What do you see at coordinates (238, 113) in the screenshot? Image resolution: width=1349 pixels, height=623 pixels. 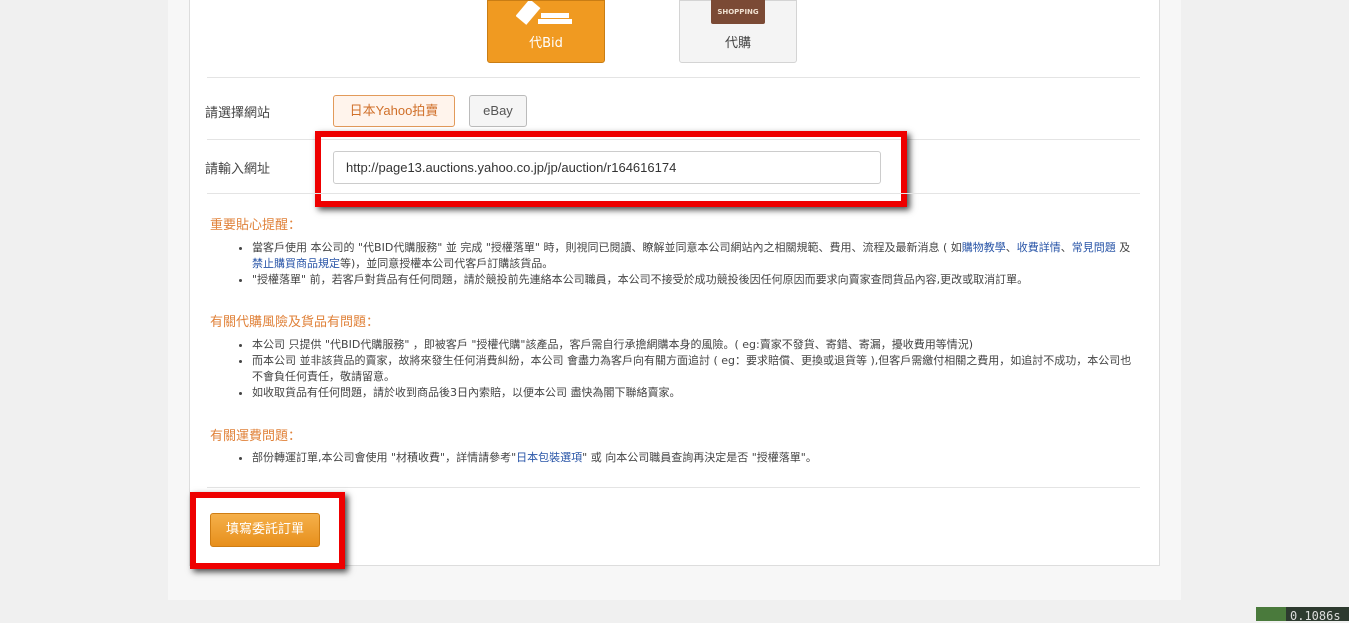 I see `site-select-label: 請選擇網站` at bounding box center [238, 113].